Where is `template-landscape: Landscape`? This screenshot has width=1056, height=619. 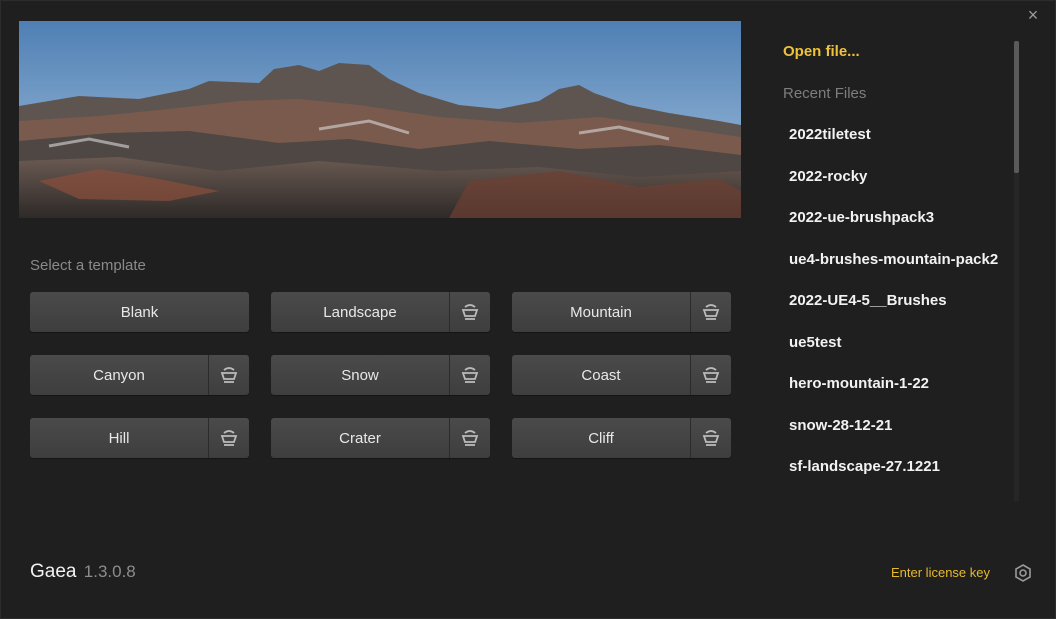
template-landscape: Landscape is located at coordinates (380, 312).